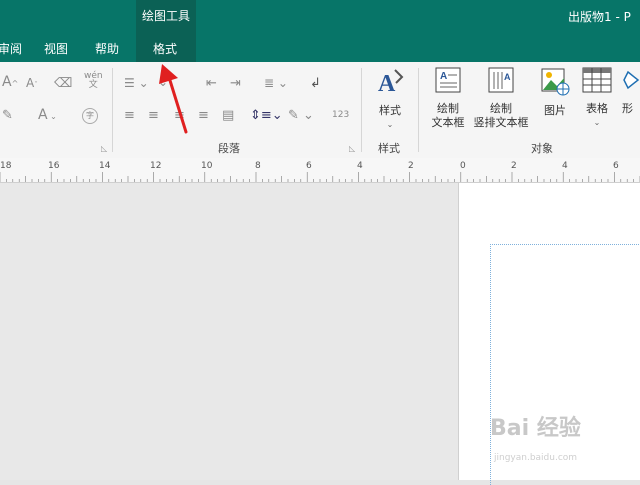  Describe the element at coordinates (315, 83) in the screenshot. I see `line-break-icon: ↲` at that location.